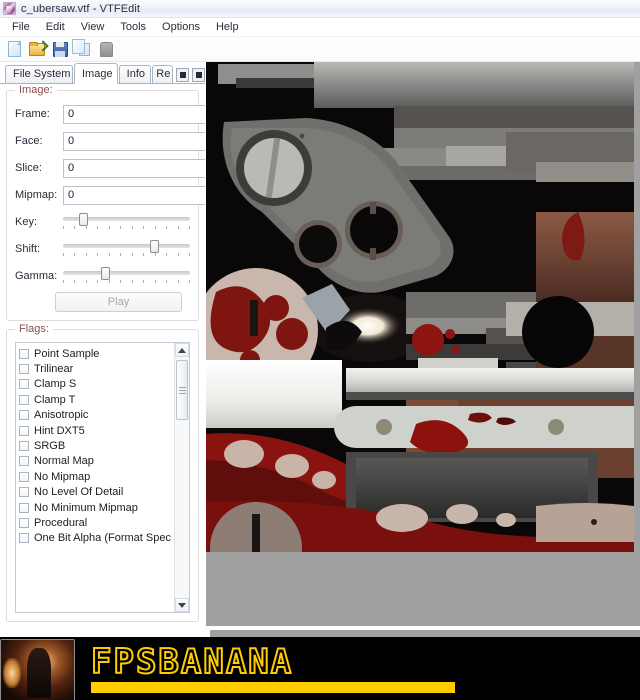 The height and width of the screenshot is (700, 640). I want to click on menu-item-view: View, so click(93, 27).